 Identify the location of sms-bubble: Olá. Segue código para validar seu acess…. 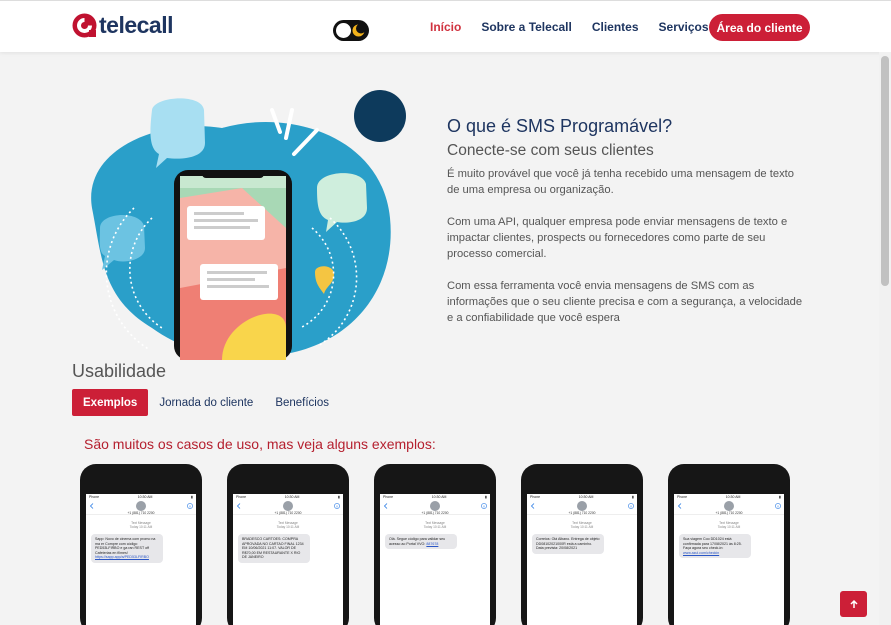
(421, 542).